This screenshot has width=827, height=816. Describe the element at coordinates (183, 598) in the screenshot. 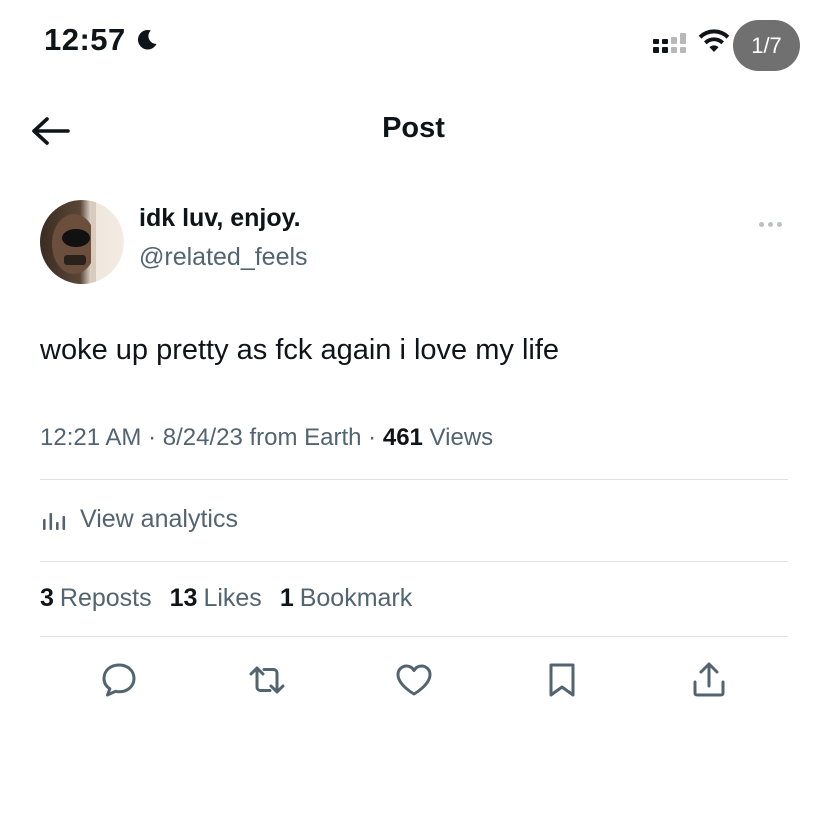

I see `likes-count: 13` at that location.